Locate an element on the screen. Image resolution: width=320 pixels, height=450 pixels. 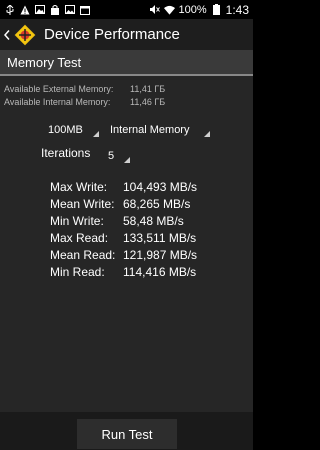
min-read-value: 114,416 MB/s is located at coordinates (160, 271).